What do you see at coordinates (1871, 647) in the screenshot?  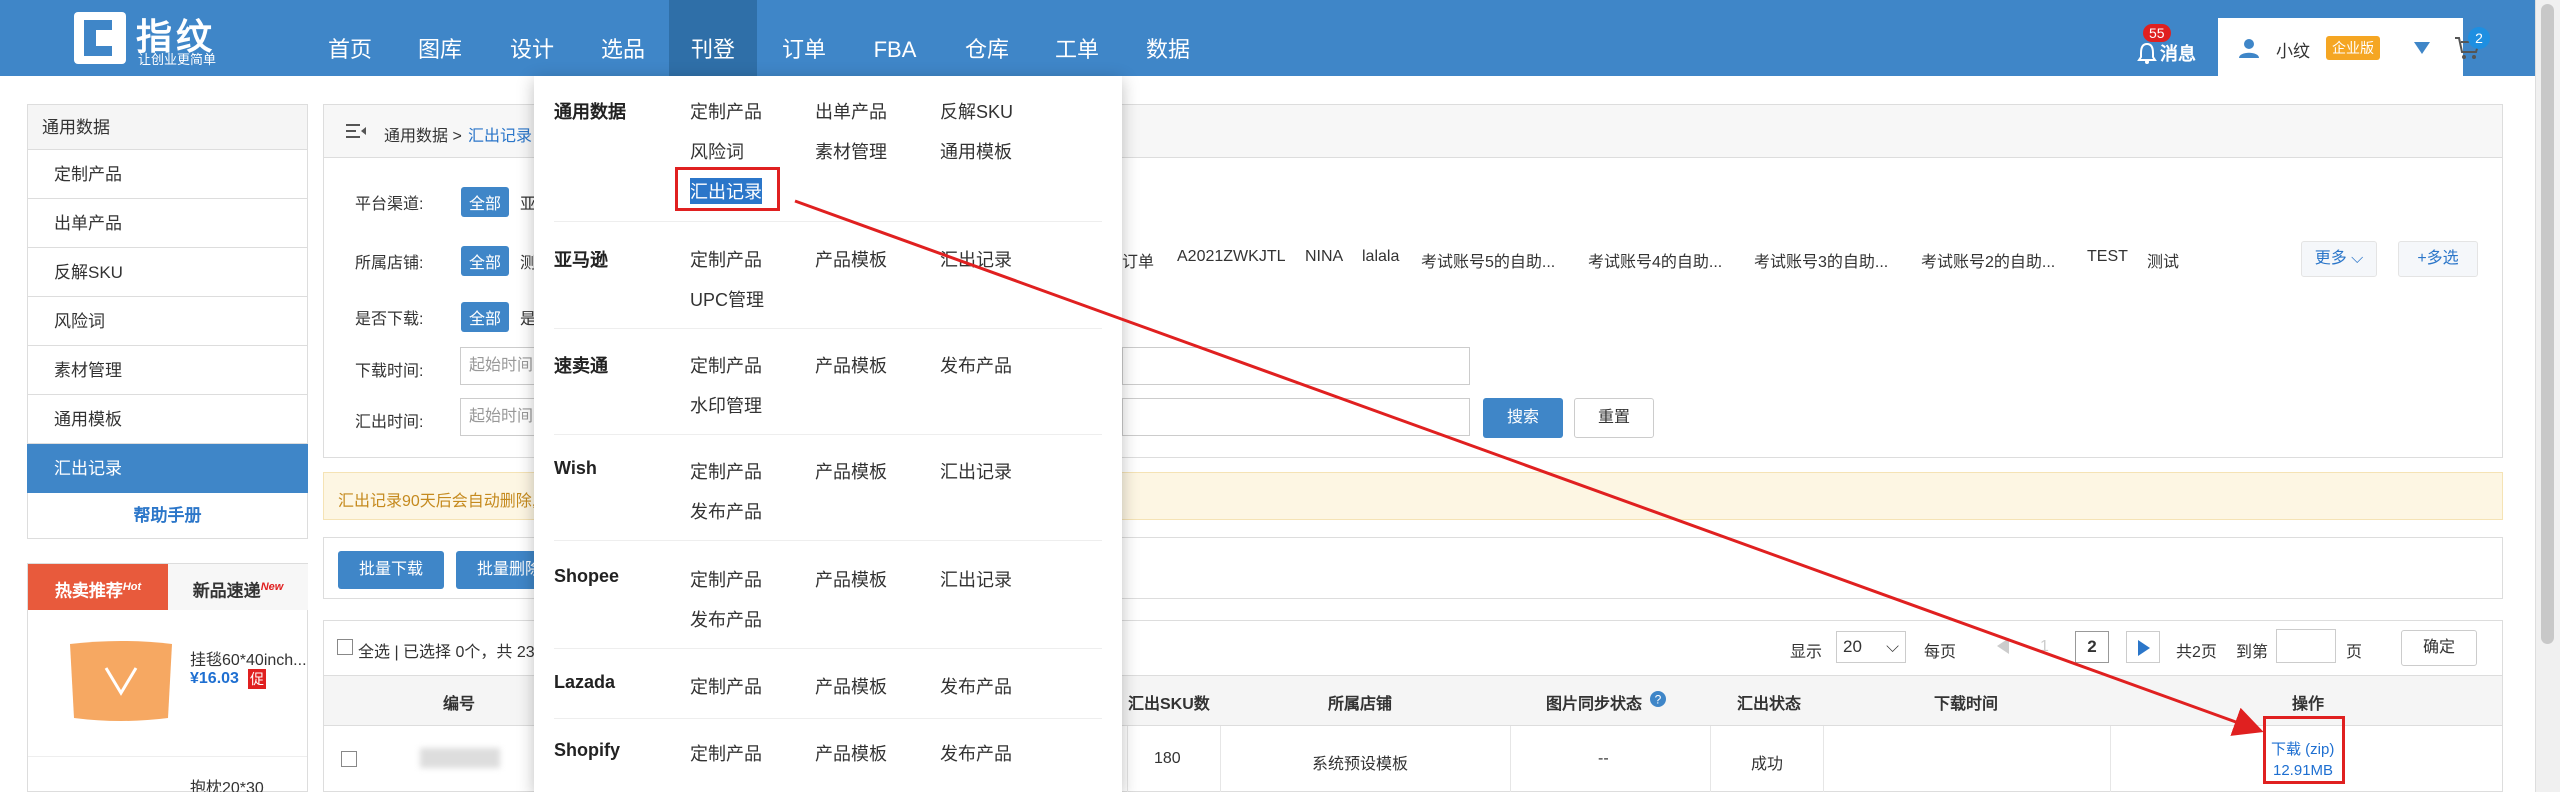 I see `page-size-select: 20 ⌵` at bounding box center [1871, 647].